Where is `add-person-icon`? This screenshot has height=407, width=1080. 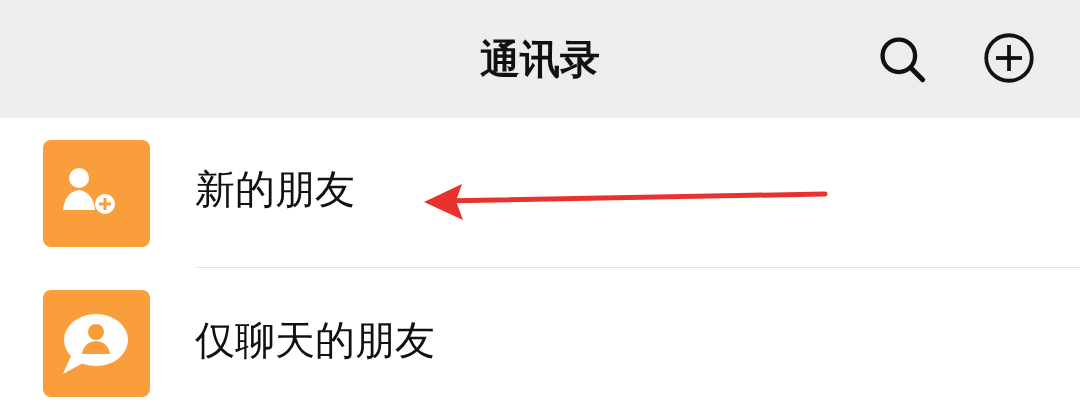 add-person-icon is located at coordinates (96, 193).